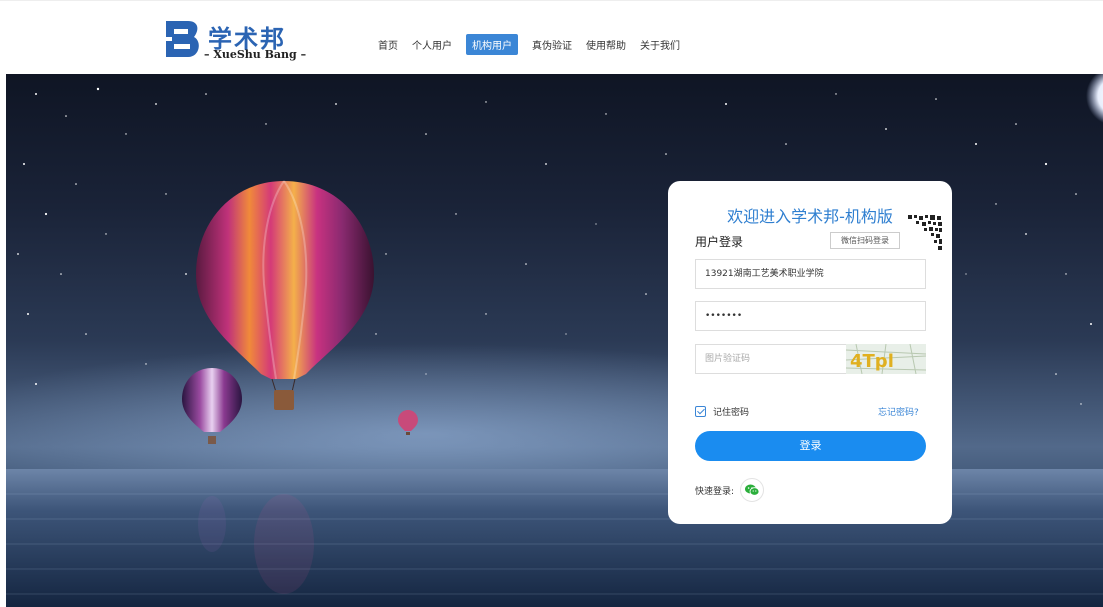  I want to click on nav-item-about: 关于我们, so click(660, 44).